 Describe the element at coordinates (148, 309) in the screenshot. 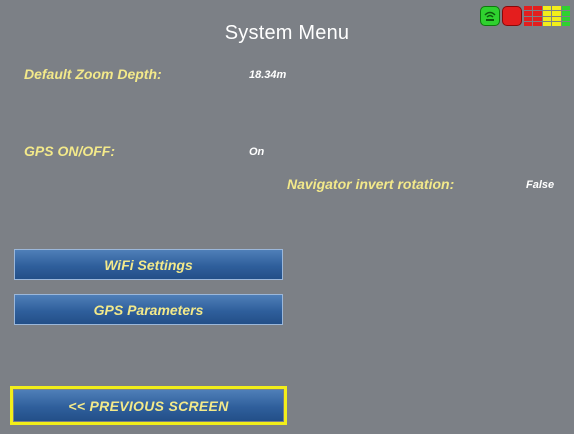

I see `gps-parameters-button: GPS Parameters` at that location.